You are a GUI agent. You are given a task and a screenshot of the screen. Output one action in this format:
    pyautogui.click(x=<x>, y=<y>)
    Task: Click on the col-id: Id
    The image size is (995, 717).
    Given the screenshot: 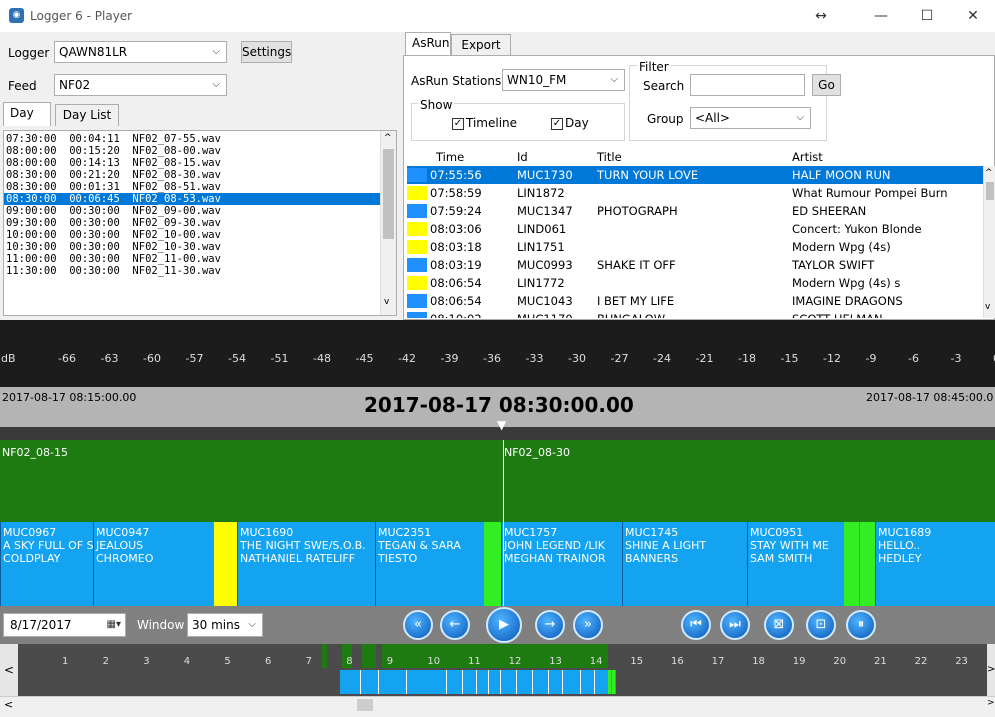 What is the action you would take?
    pyautogui.click(x=522, y=157)
    